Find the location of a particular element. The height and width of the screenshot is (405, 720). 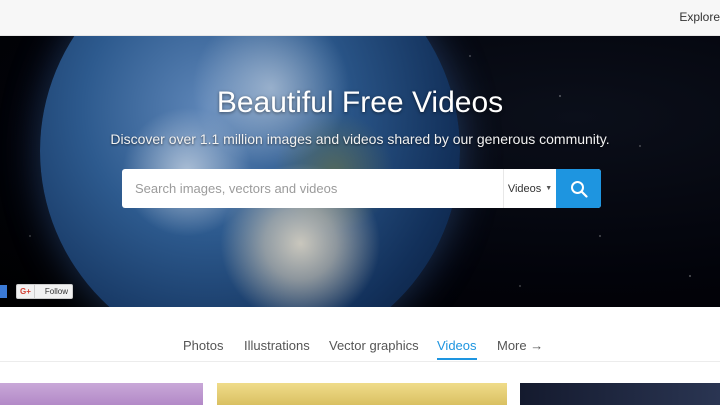

video-thumbnail-grid is located at coordinates (360, 394).